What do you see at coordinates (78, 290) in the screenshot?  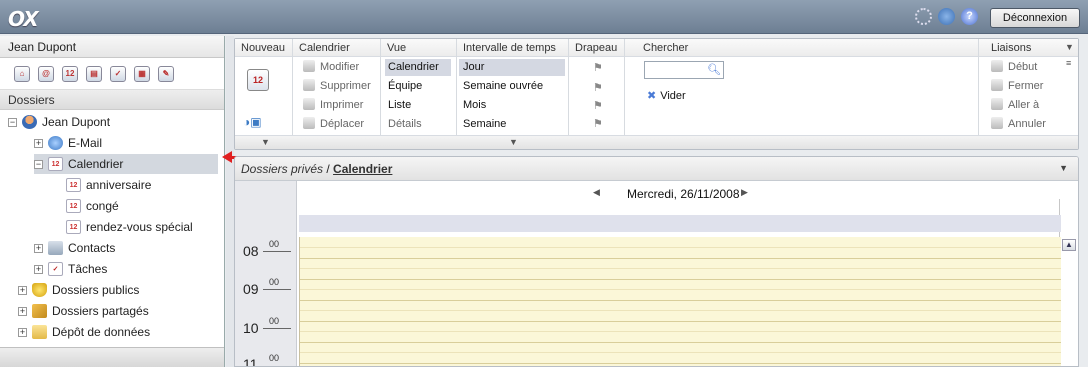 I see `tree-node-dossiers-publics: + Dossiers publics` at bounding box center [78, 290].